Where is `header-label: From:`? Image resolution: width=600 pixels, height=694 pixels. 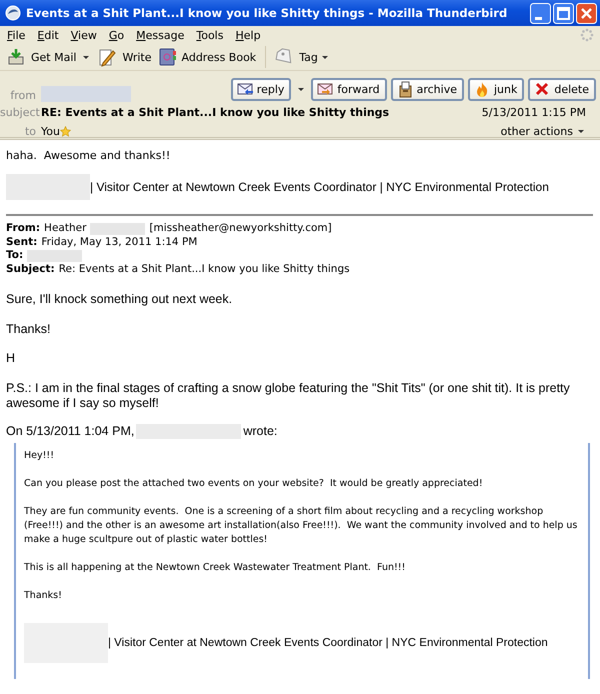
header-label: From: is located at coordinates (23, 229).